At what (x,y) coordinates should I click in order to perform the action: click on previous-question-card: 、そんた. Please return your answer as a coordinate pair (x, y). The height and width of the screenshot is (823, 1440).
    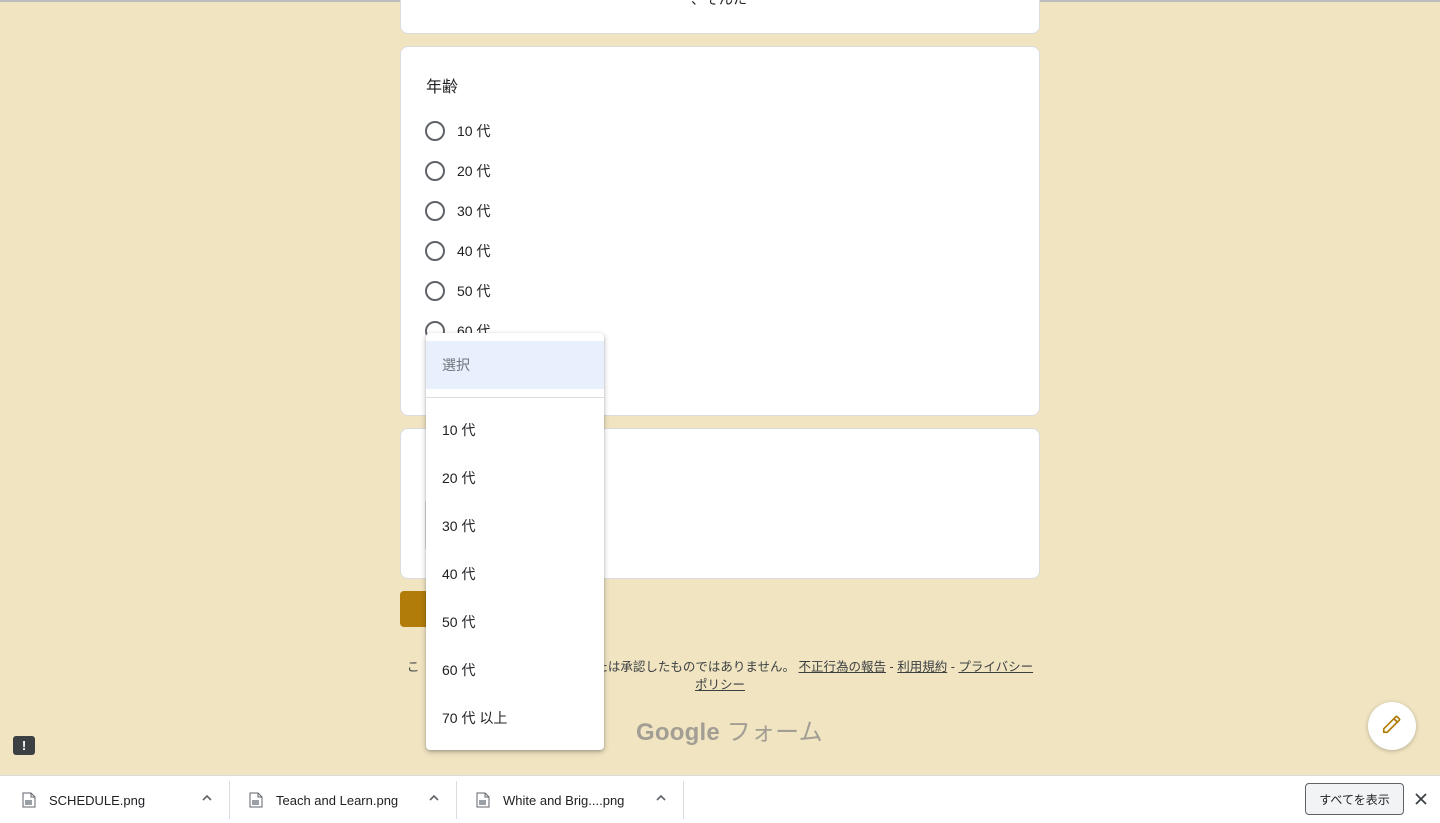
    Looking at the image, I should click on (720, 17).